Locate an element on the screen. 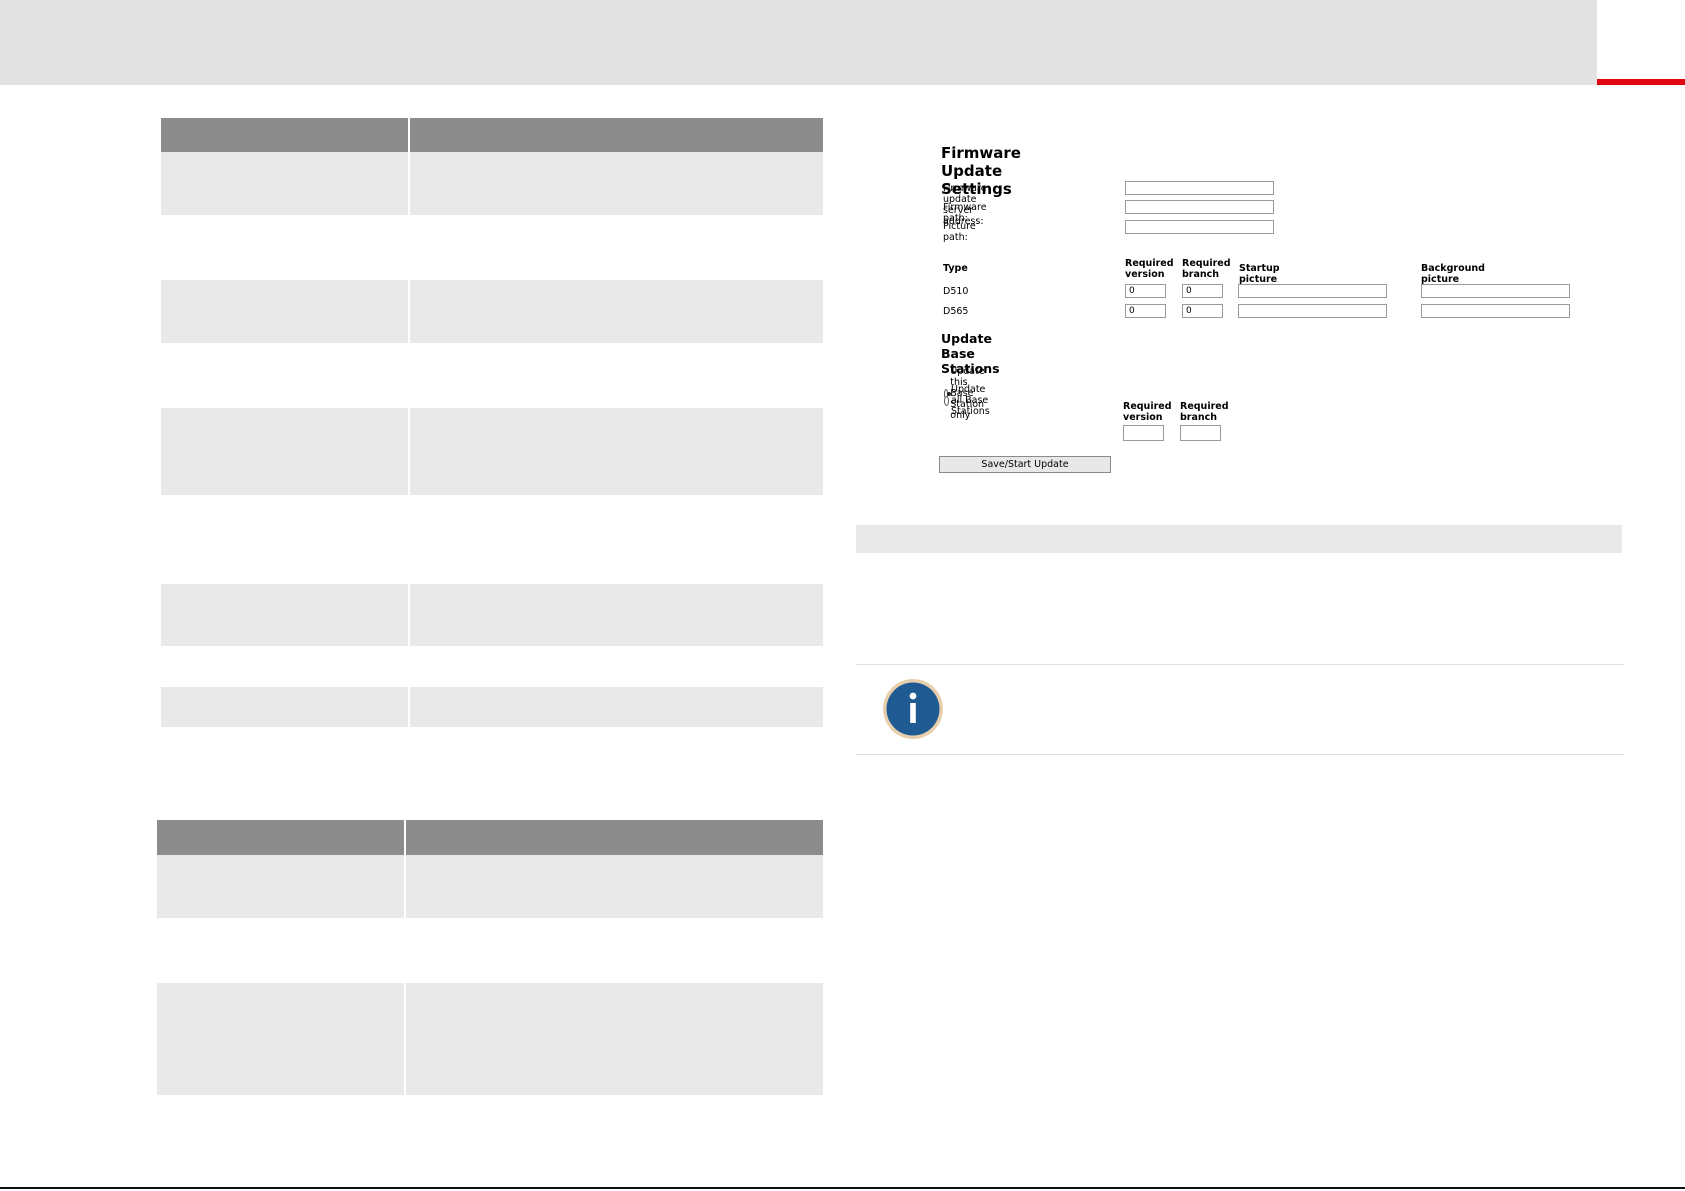 The image size is (1685, 1191). d565-version-input is located at coordinates (1145, 311).